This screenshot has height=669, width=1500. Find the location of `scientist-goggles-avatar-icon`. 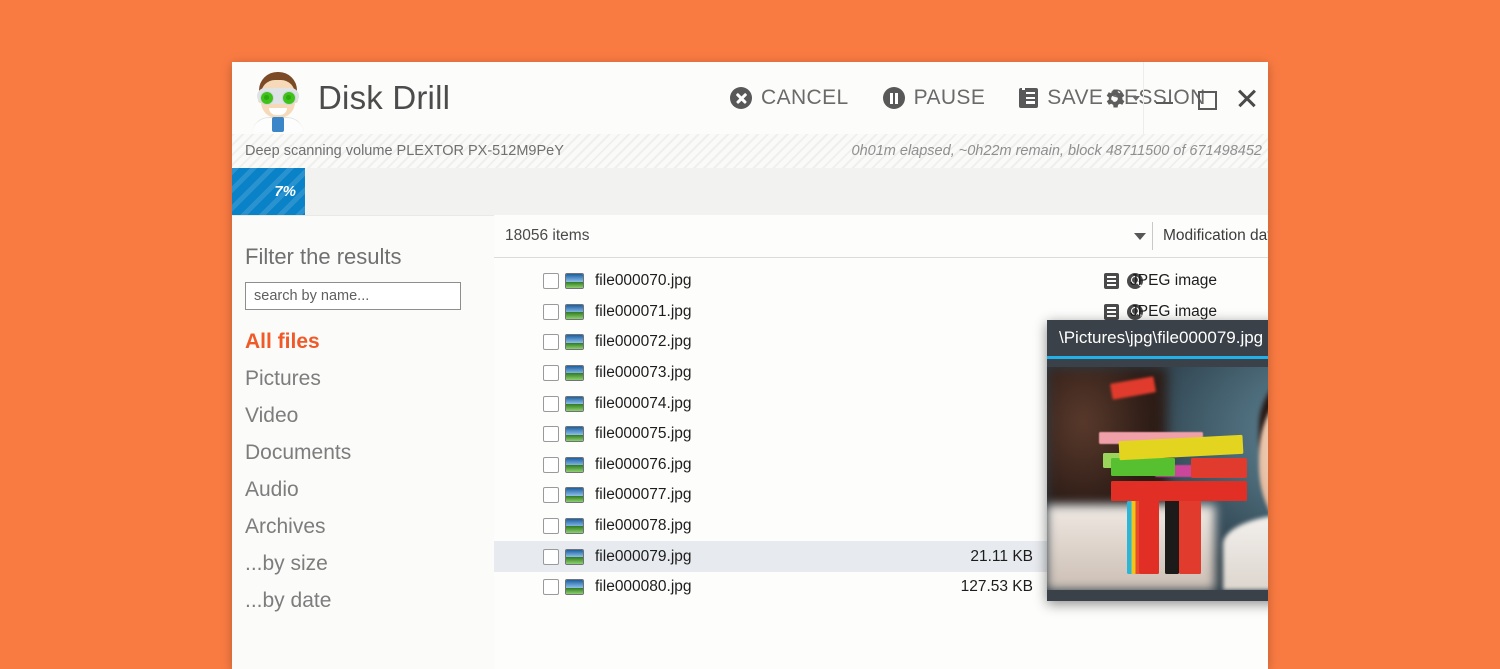

scientist-goggles-avatar-icon is located at coordinates (278, 101).